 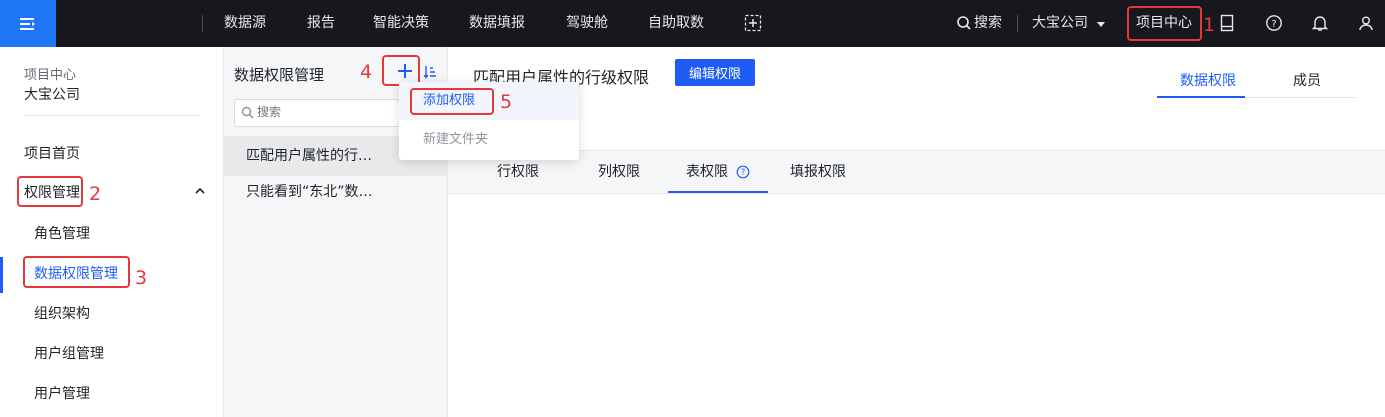 What do you see at coordinates (1201, 97) in the screenshot?
I see `tab-active-indicator` at bounding box center [1201, 97].